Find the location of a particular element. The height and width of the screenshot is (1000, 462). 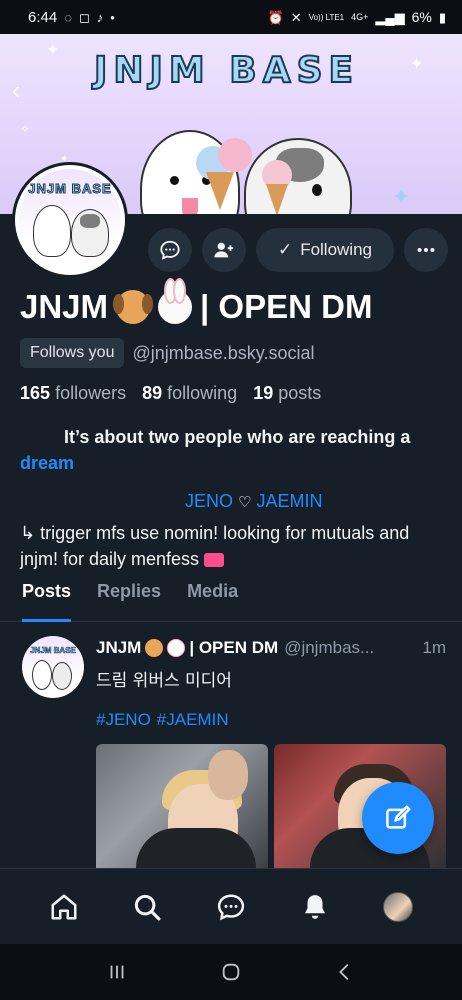

post-tags: #JENO #JAEMIN is located at coordinates (162, 720).